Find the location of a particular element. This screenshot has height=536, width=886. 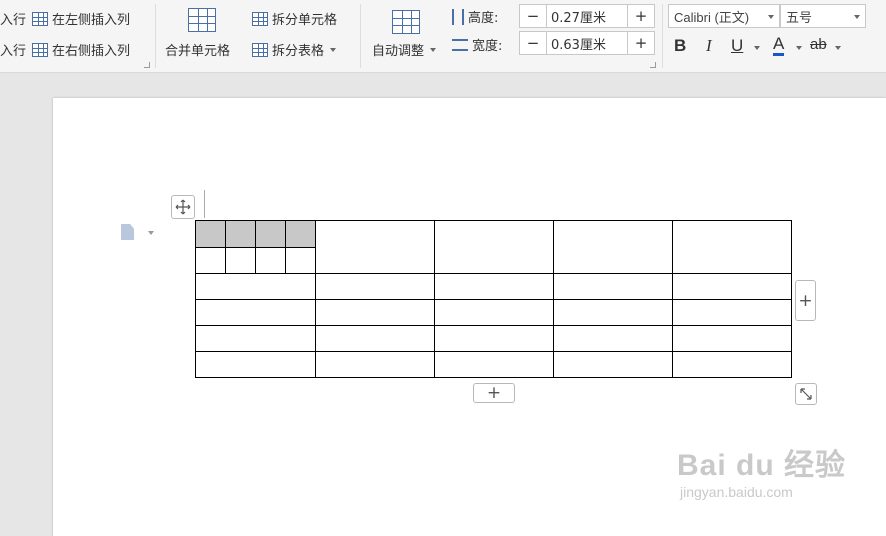

move-arrows-icon is located at coordinates (183, 207).